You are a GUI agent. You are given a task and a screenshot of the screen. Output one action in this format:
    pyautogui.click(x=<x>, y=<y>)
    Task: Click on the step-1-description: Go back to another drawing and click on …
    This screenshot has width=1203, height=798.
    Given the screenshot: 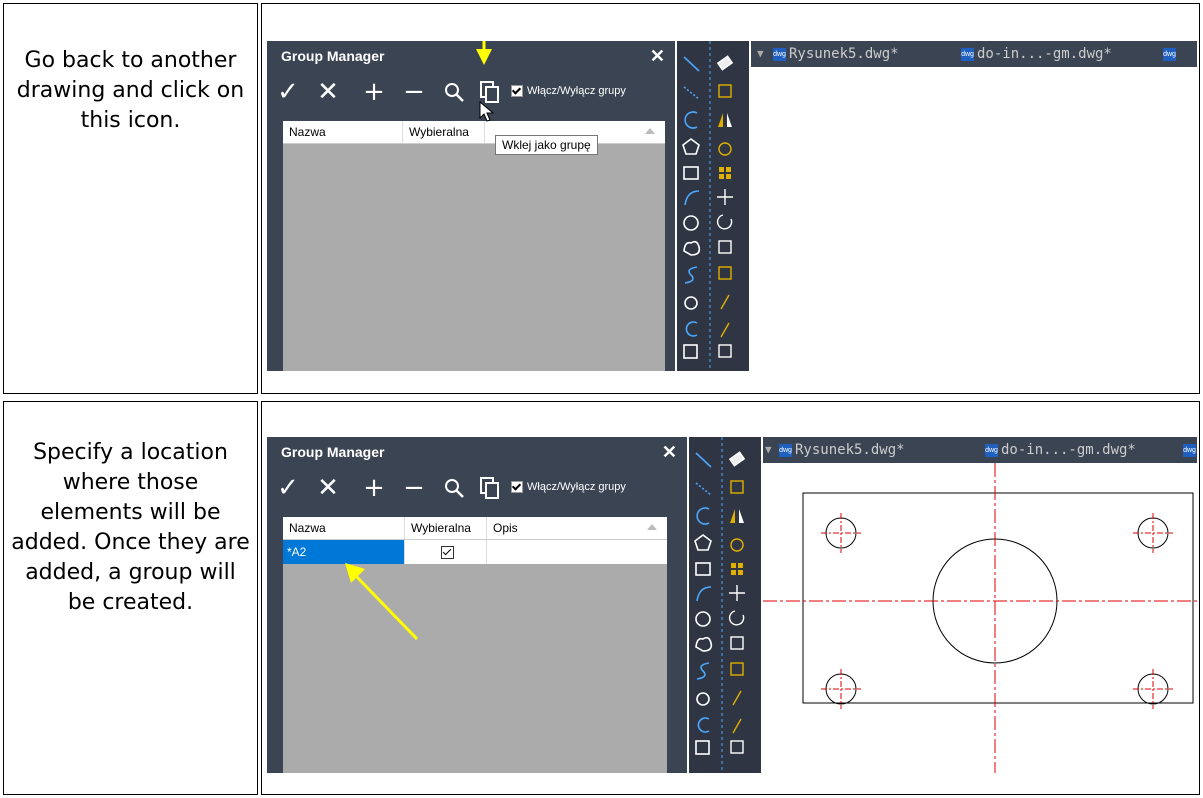 What is the action you would take?
    pyautogui.click(x=130, y=90)
    